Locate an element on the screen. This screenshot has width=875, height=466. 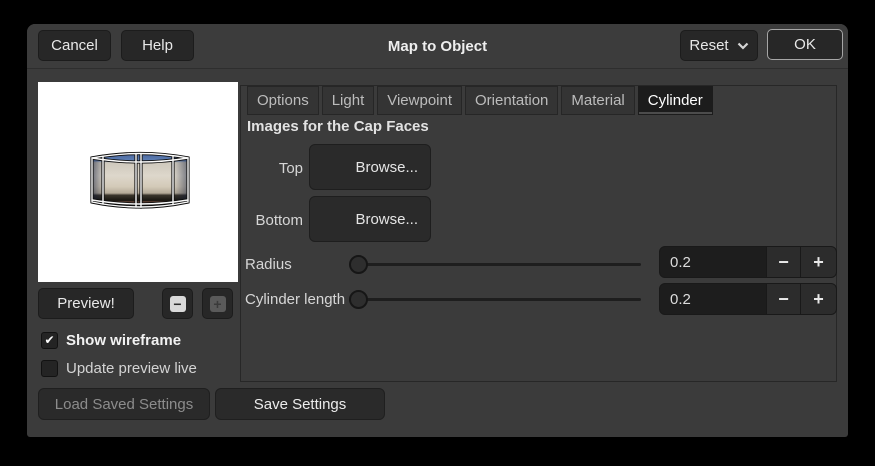
tab-material: Material is located at coordinates (598, 100).